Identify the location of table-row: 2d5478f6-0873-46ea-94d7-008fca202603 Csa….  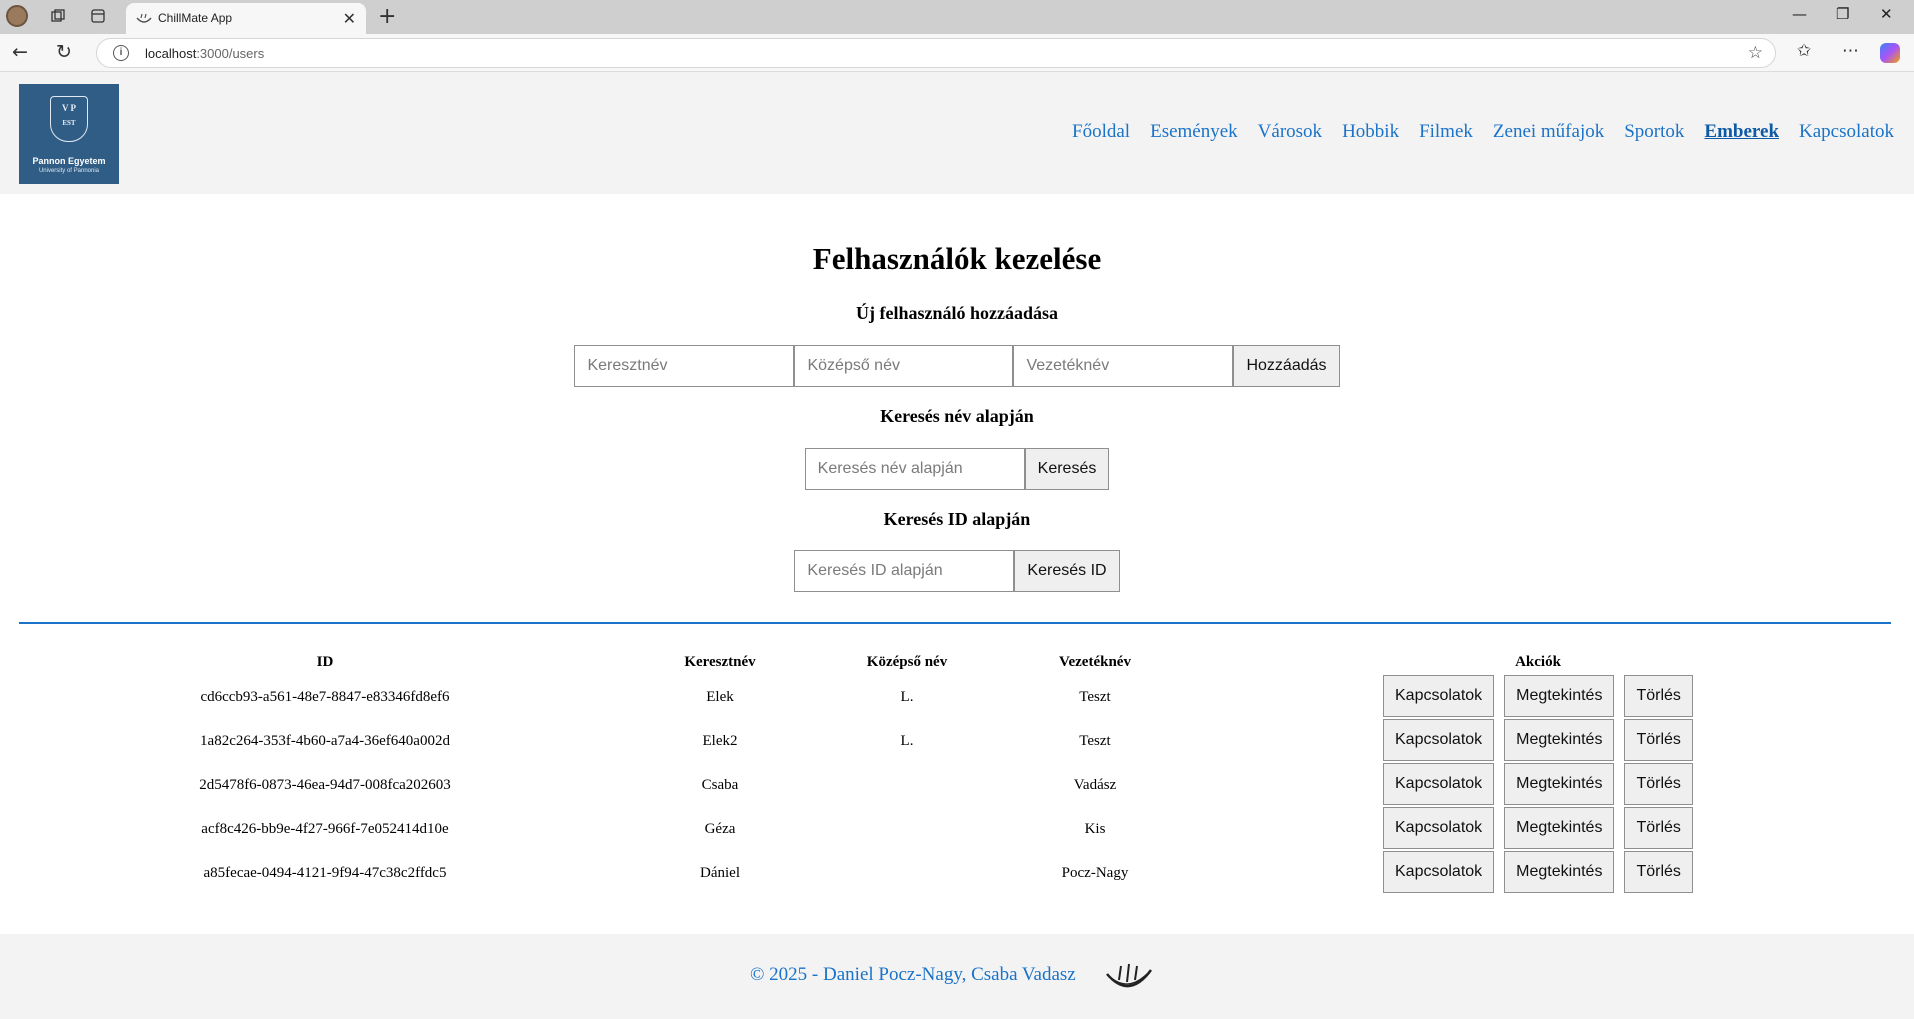
(957, 785).